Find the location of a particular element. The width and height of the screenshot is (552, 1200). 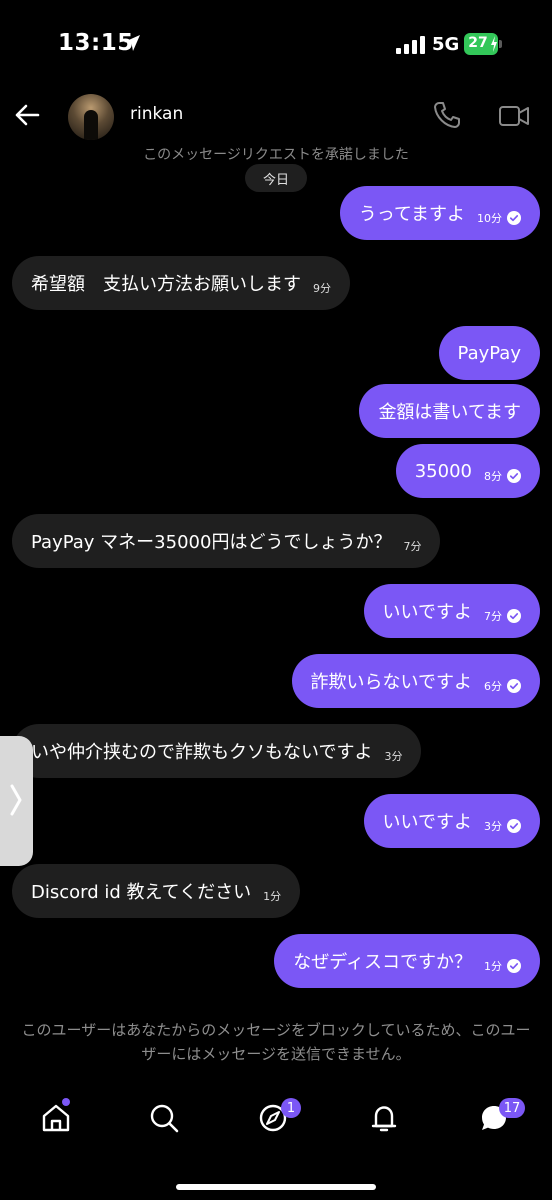

network-type: 5G is located at coordinates (446, 44).